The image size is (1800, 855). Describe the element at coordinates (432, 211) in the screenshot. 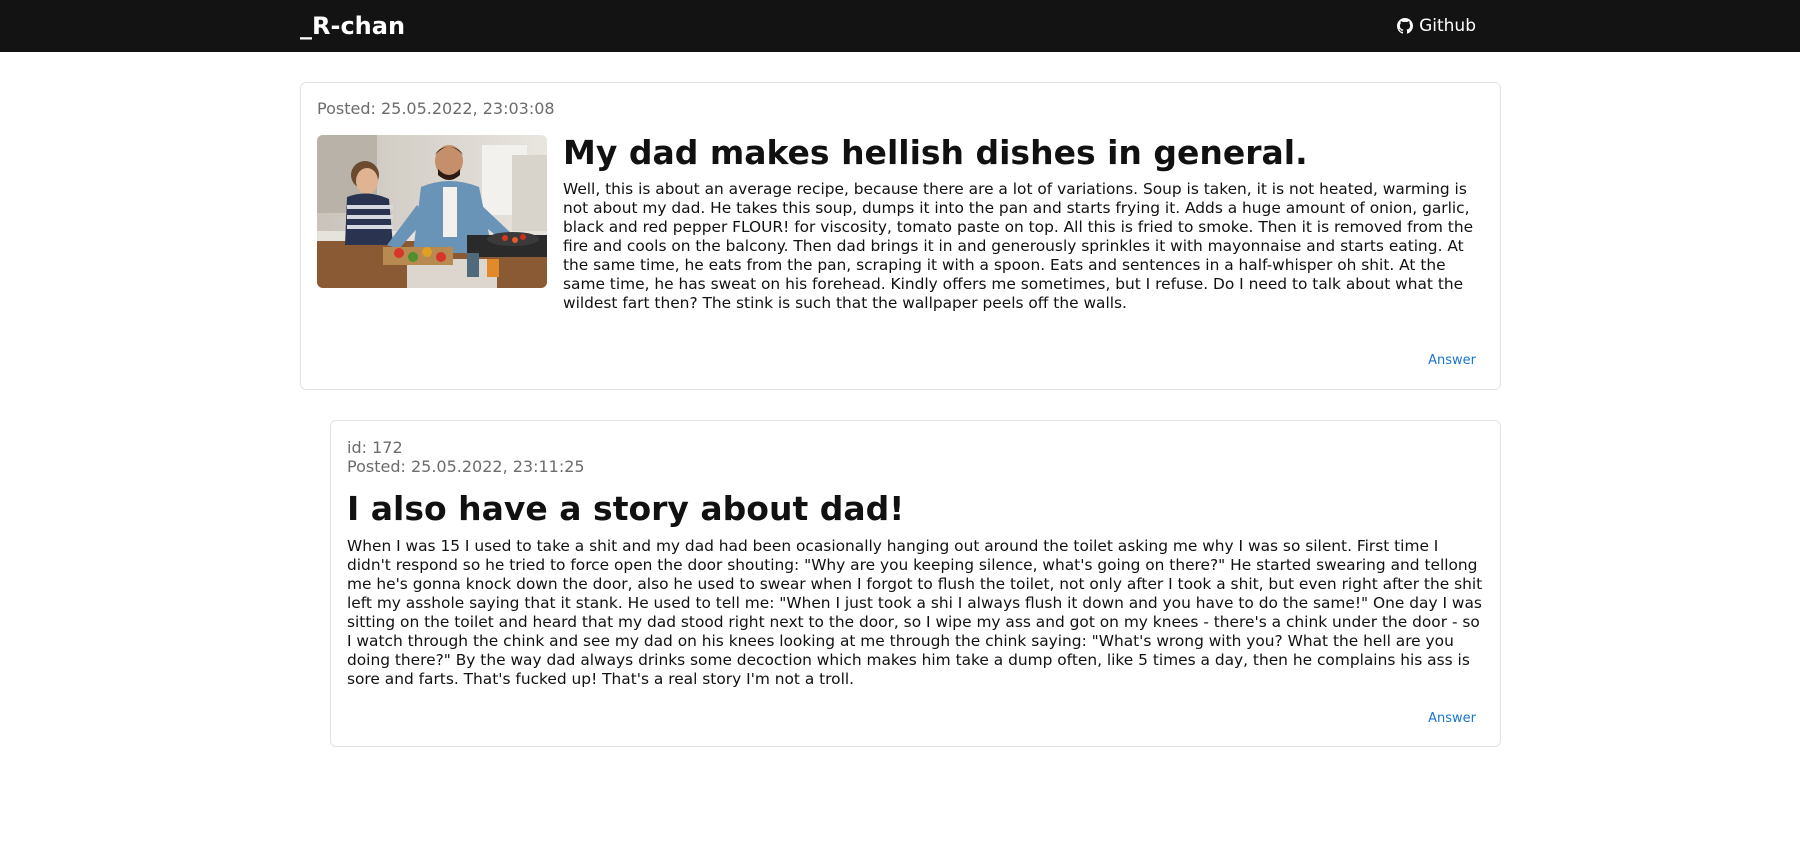

I see `post-image` at that location.